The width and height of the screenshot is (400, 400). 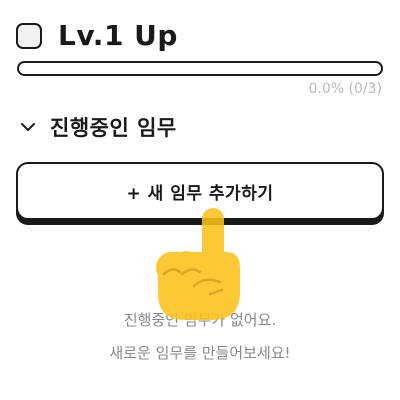 What do you see at coordinates (29, 36) in the screenshot?
I see `level-checkbox` at bounding box center [29, 36].